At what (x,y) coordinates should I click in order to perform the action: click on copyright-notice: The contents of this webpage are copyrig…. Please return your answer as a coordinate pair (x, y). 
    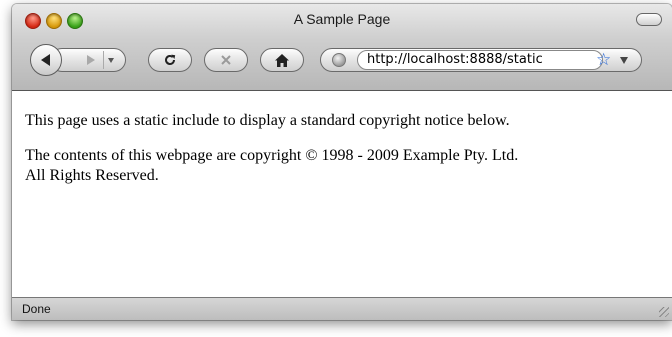
    Looking at the image, I should click on (272, 155).